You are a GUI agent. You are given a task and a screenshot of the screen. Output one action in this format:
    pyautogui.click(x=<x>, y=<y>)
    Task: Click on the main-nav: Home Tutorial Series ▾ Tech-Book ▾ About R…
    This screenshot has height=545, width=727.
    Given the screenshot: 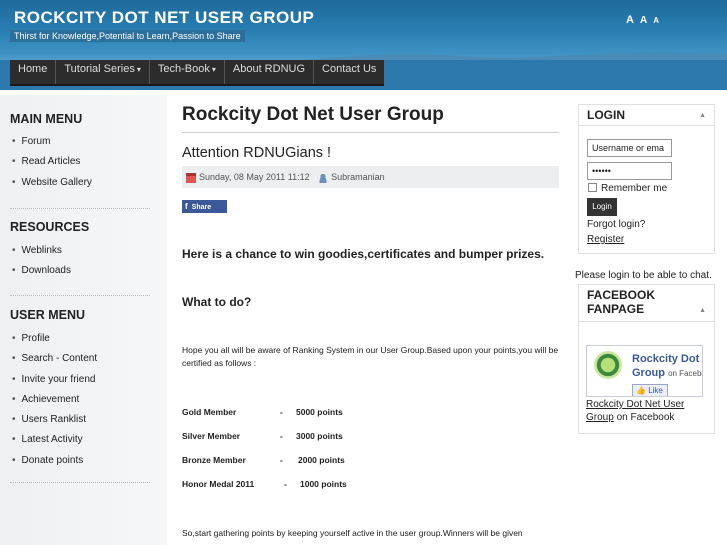 What is the action you would take?
    pyautogui.click(x=197, y=73)
    